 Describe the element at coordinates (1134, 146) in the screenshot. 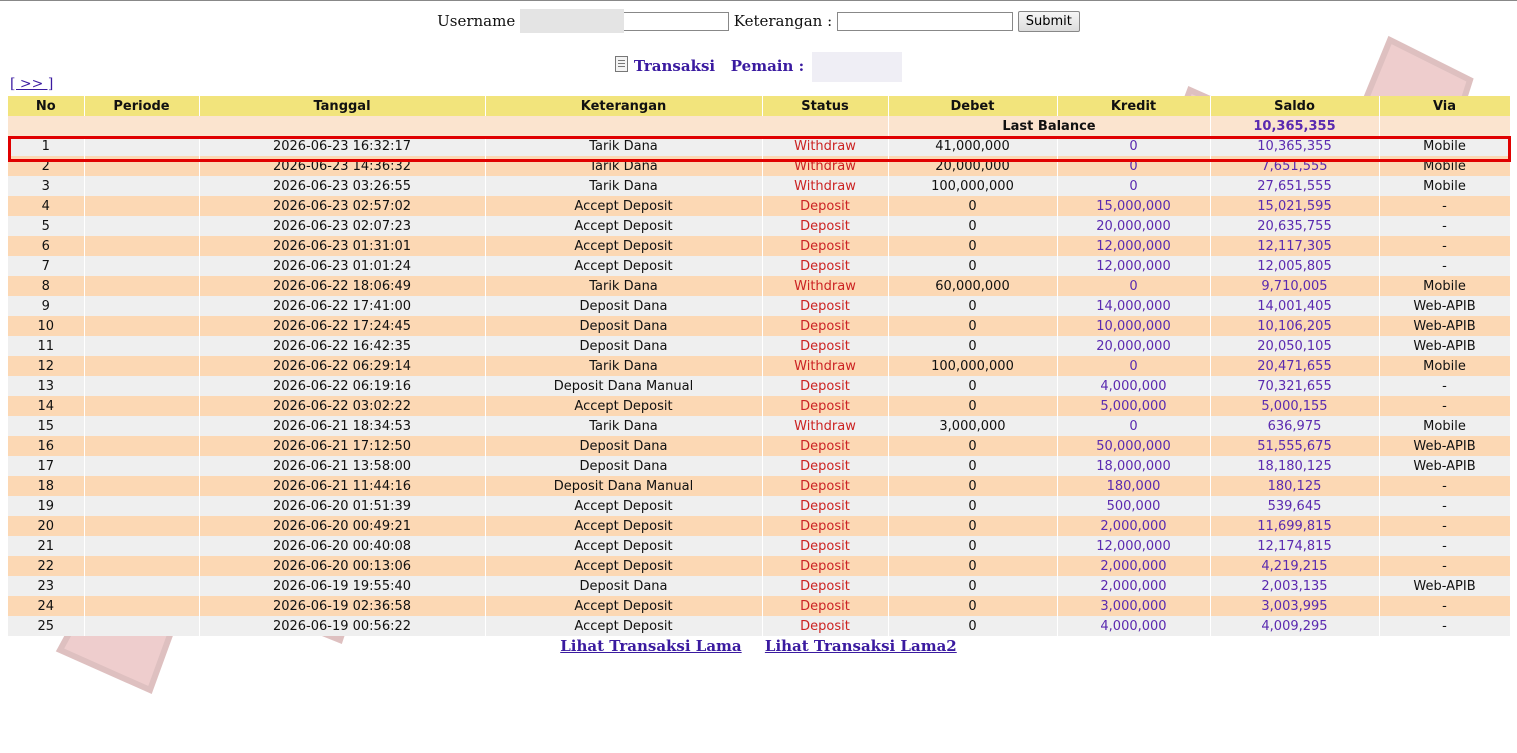

I see `cell-kredit: 0` at that location.